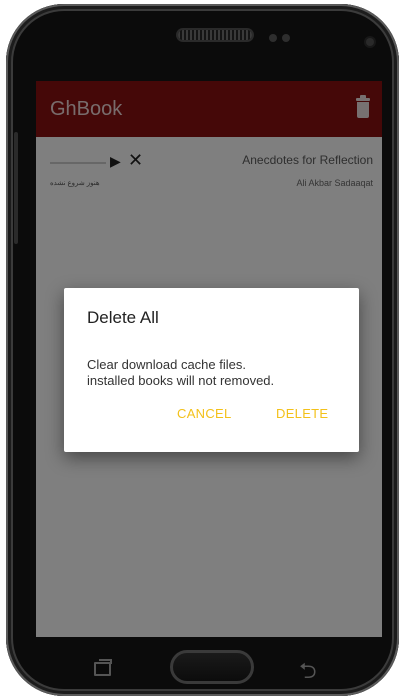  Describe the element at coordinates (123, 317) in the screenshot. I see `dialog-title: Delete All` at that location.